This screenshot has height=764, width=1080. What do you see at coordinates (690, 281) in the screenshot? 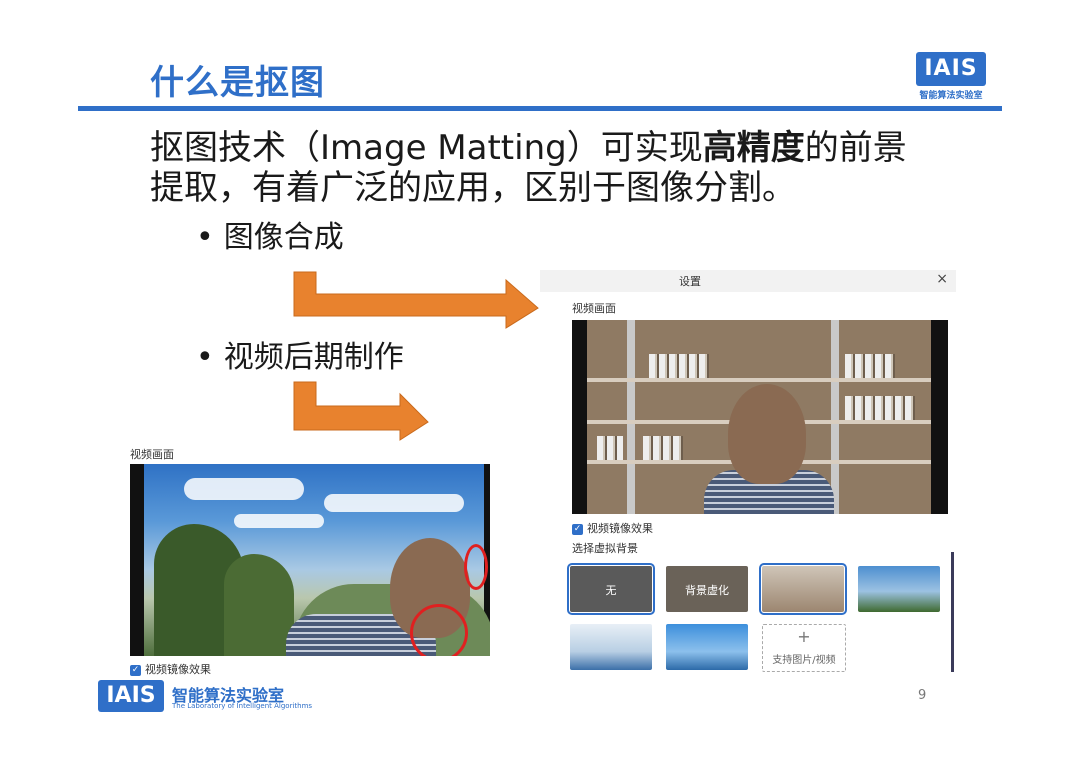
I see `settings-title: 设置` at bounding box center [690, 281].